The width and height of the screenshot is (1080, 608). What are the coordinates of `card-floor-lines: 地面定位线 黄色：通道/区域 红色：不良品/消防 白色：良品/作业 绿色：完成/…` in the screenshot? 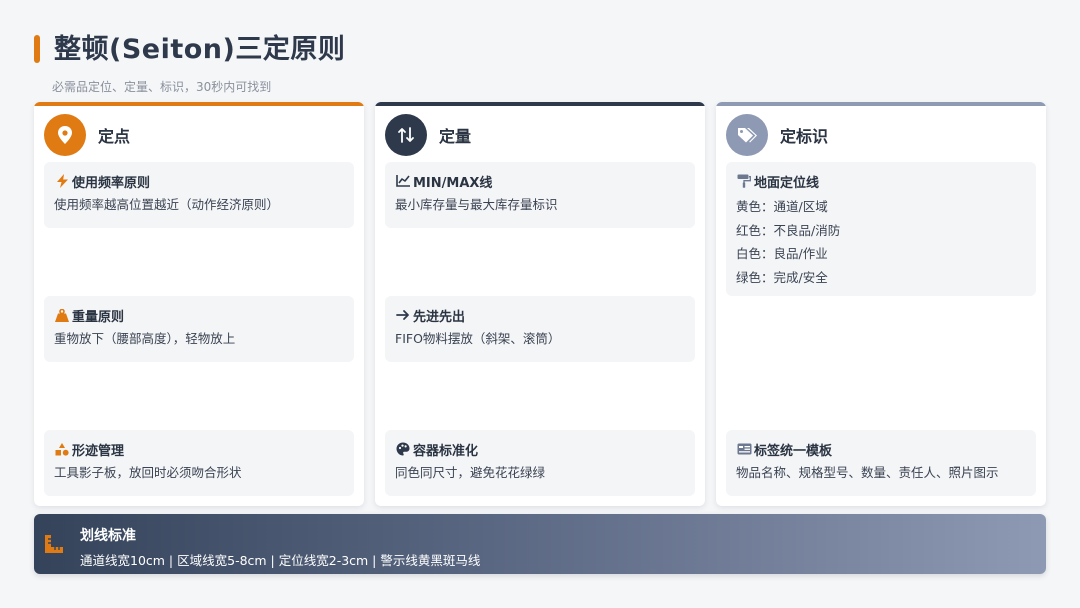 It's located at (881, 229).